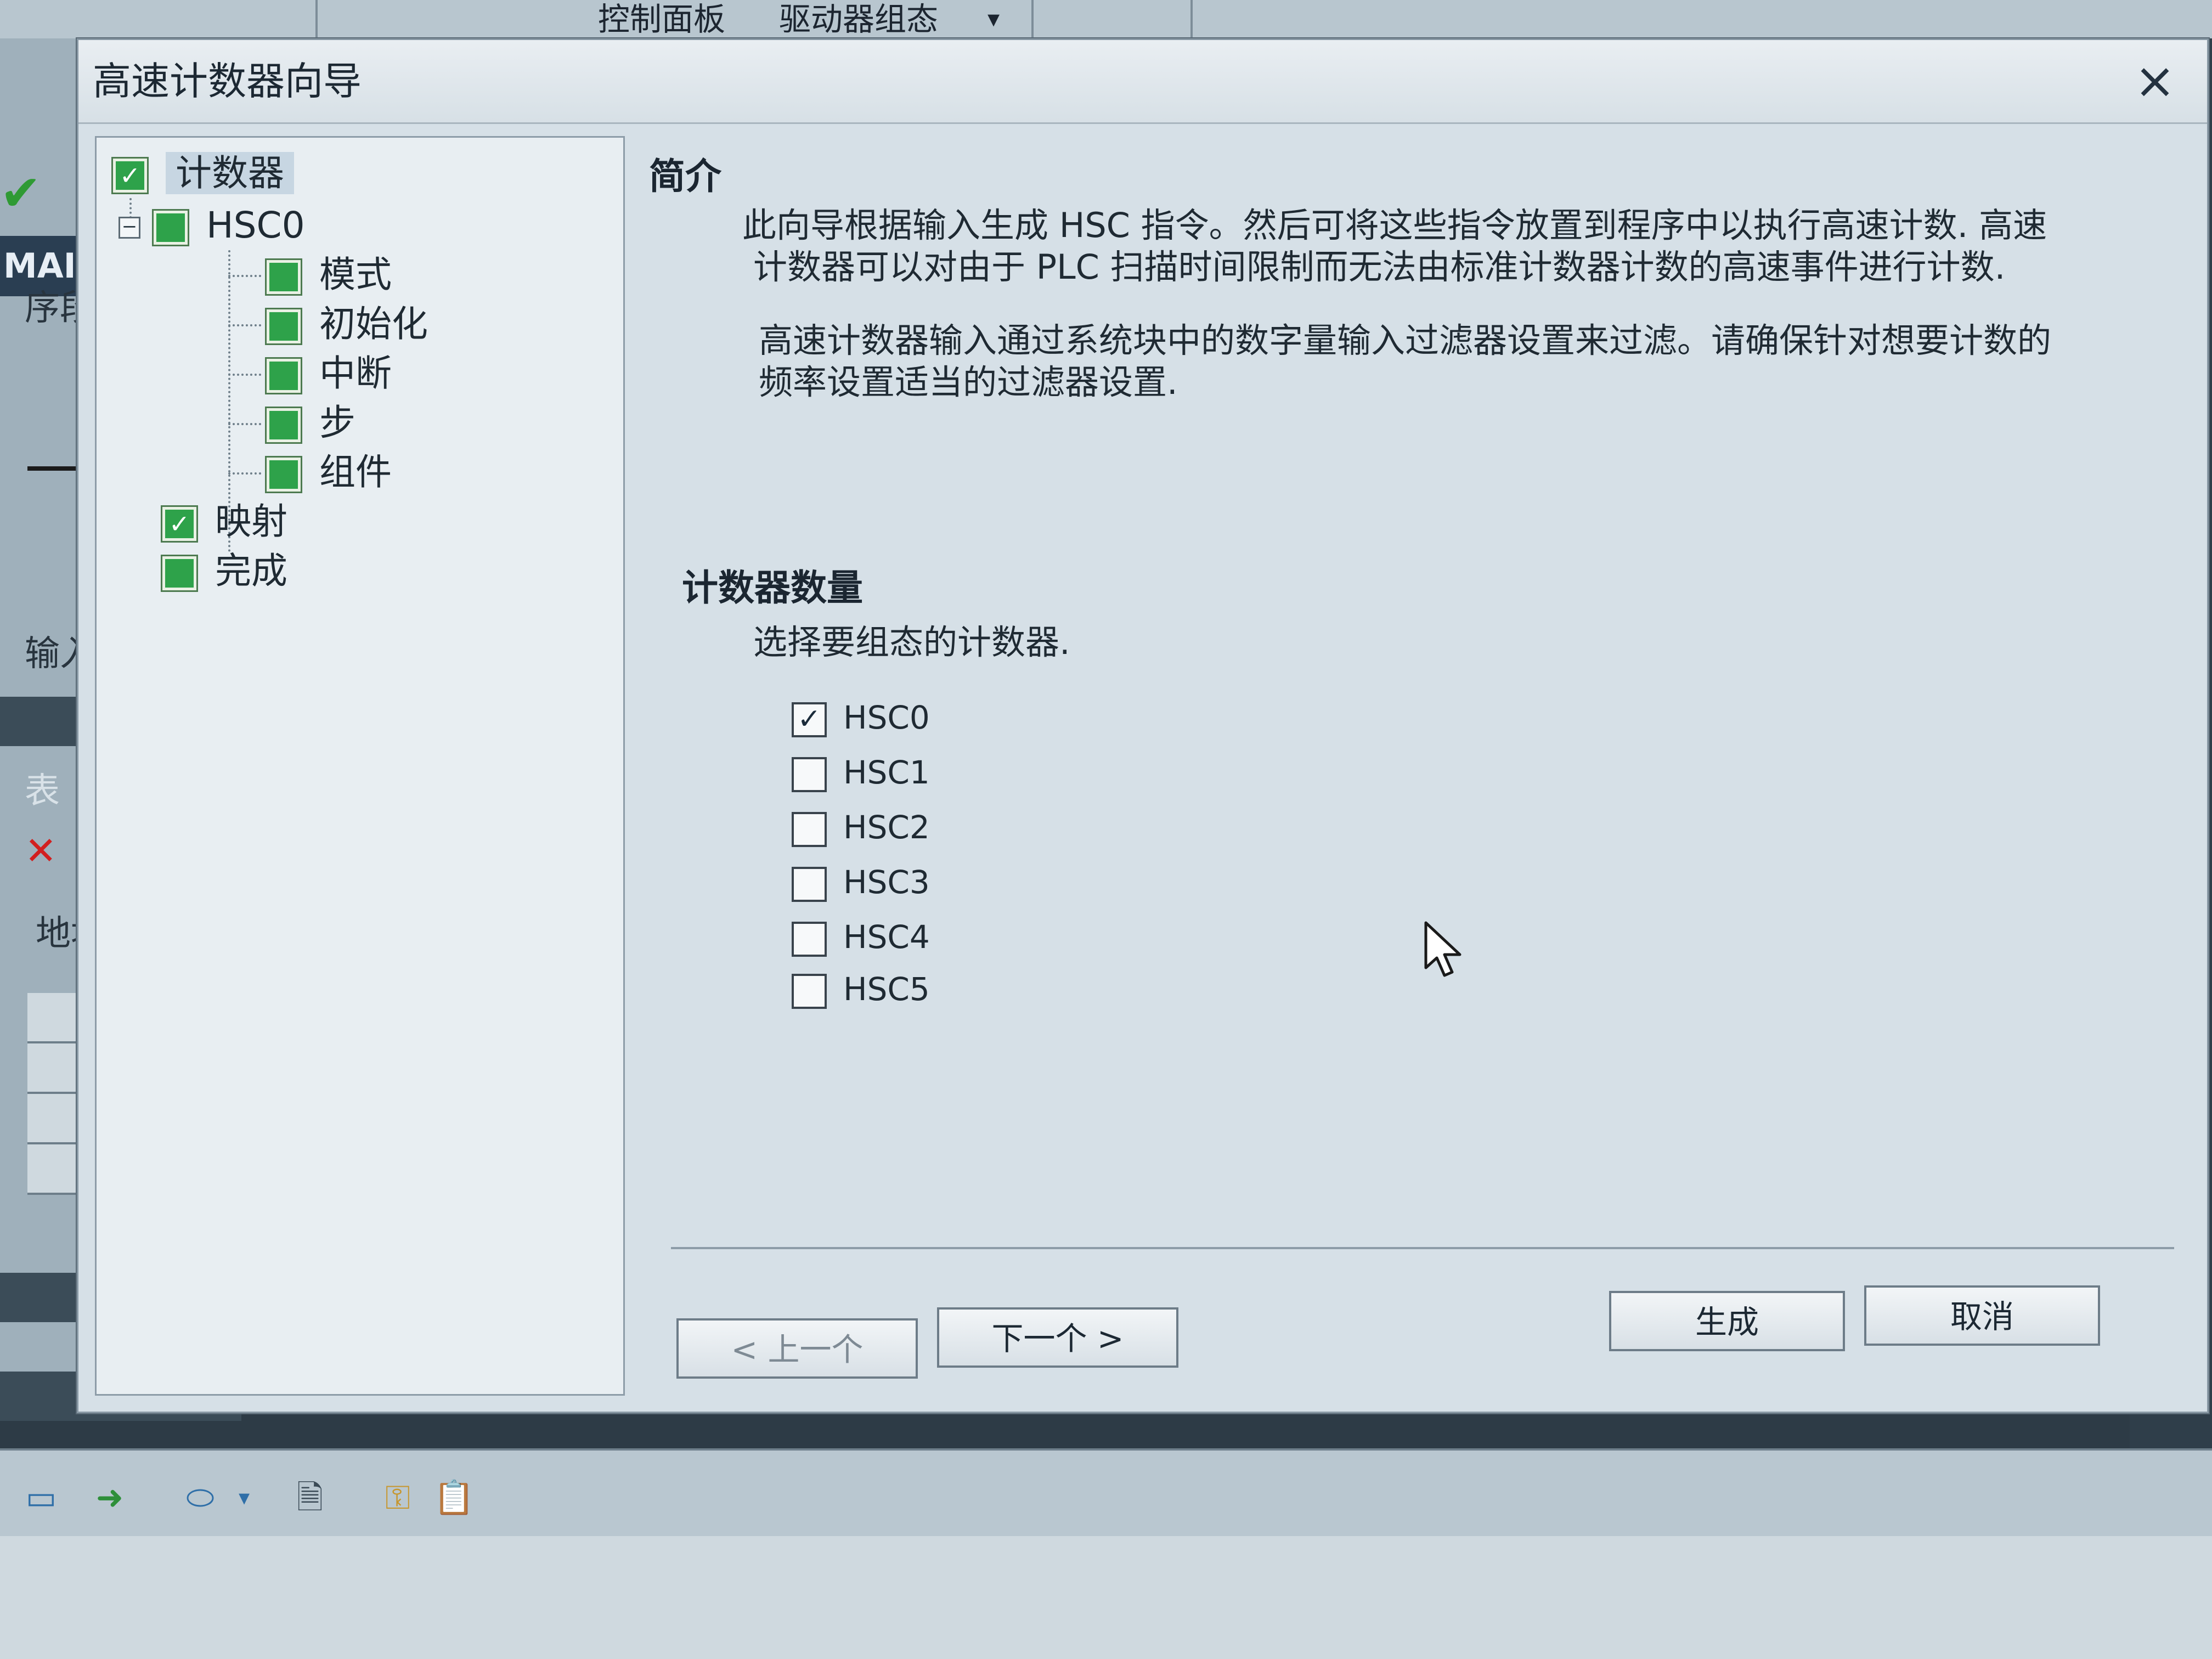  Describe the element at coordinates (129, 228) in the screenshot. I see `collapse-icon: −` at that location.